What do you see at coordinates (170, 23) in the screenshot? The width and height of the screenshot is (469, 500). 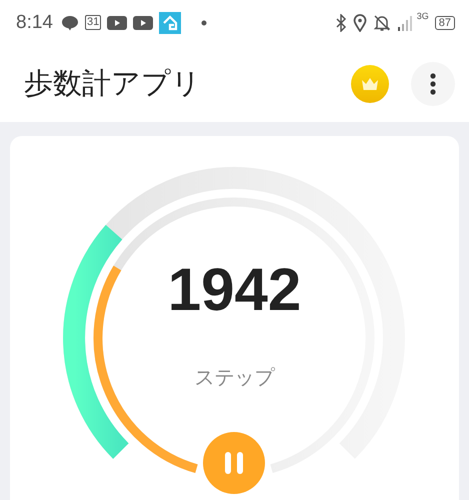 I see `house-app-icon` at bounding box center [170, 23].